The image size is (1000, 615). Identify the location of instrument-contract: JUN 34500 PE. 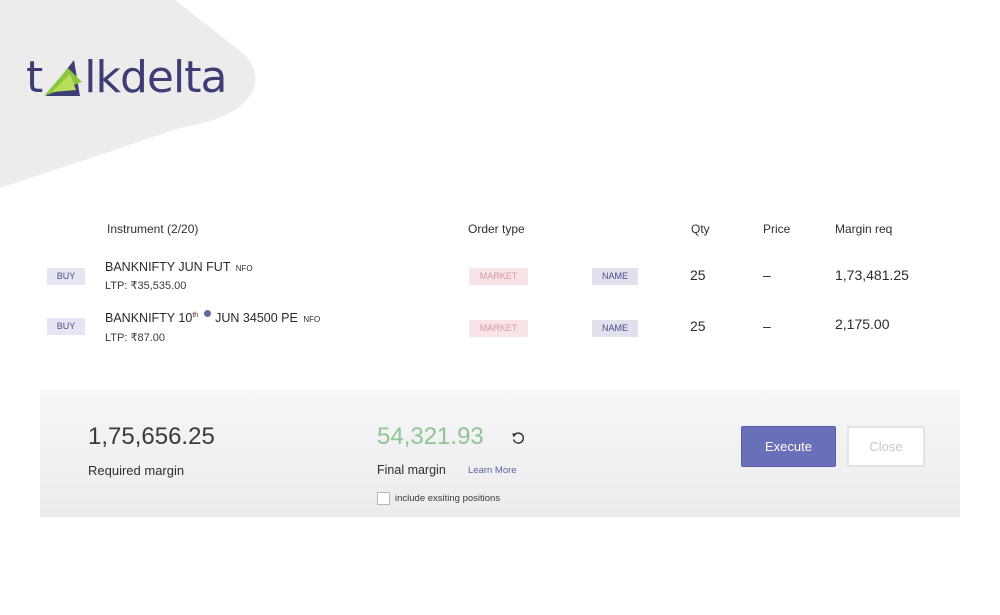
(256, 318).